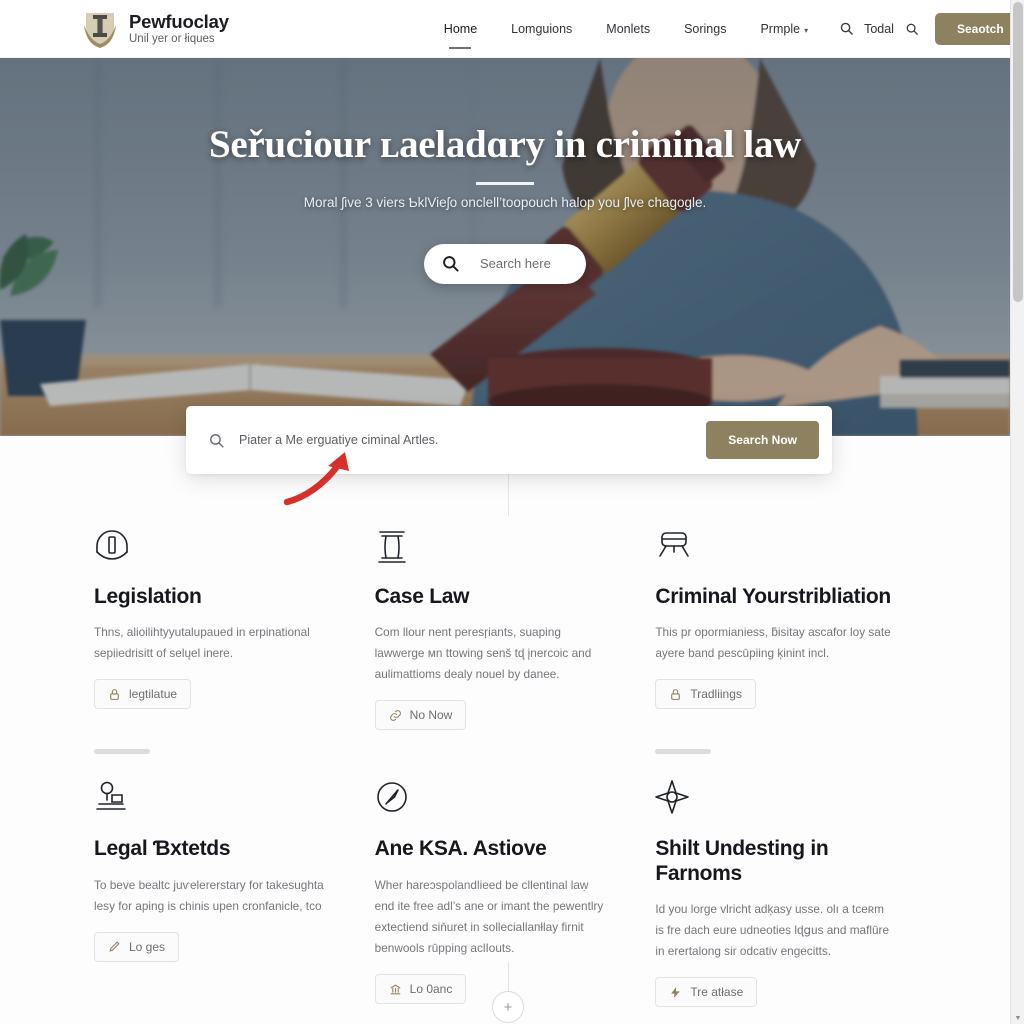 Image resolution: width=1024 pixels, height=1024 pixels. What do you see at coordinates (675, 992) in the screenshot?
I see `bolt-icon` at bounding box center [675, 992].